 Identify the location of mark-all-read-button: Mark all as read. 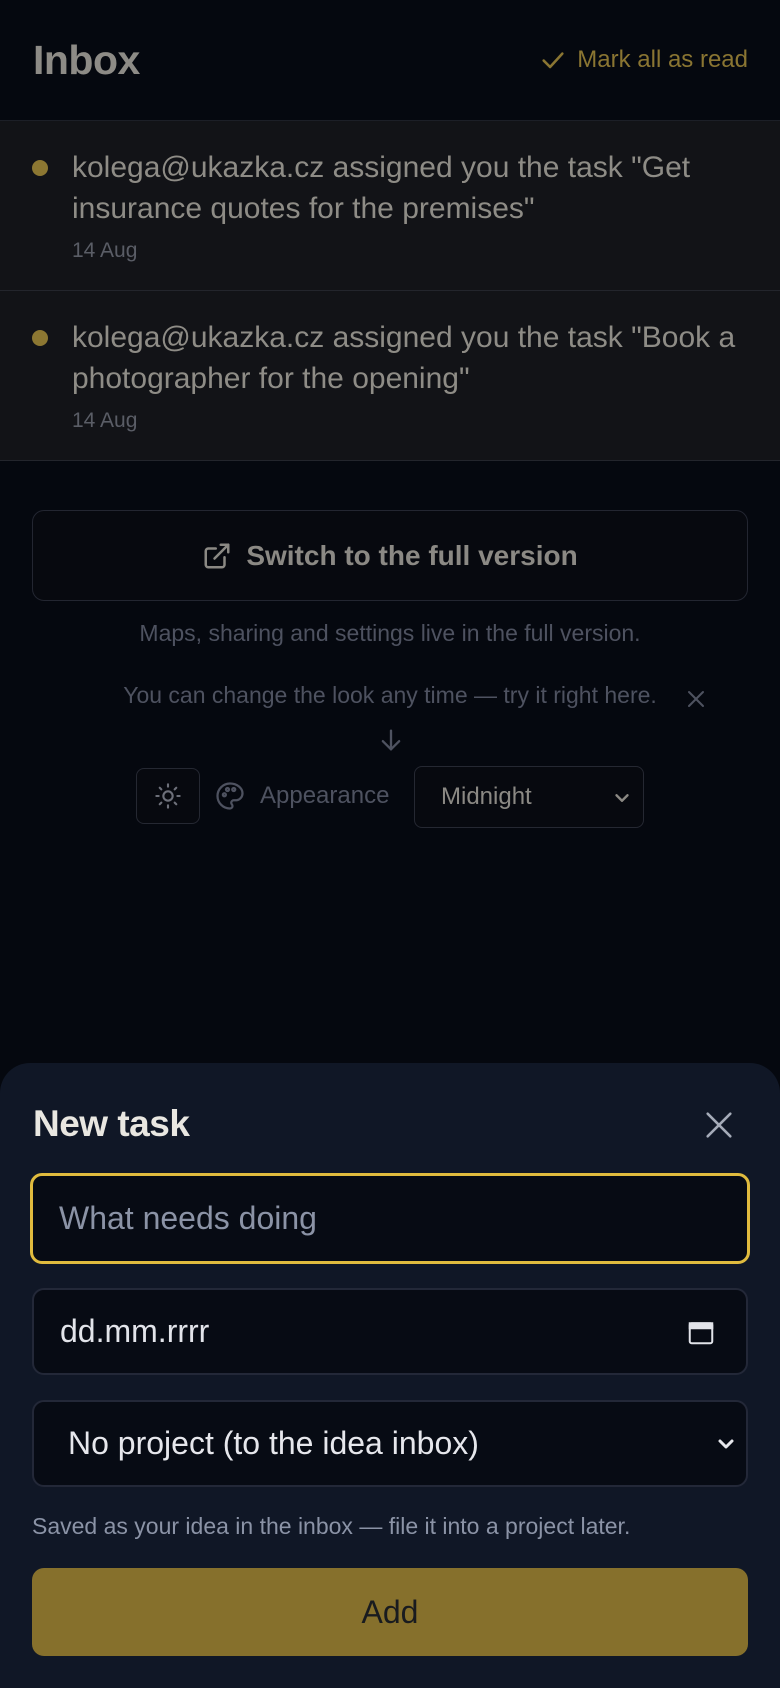
(643, 60).